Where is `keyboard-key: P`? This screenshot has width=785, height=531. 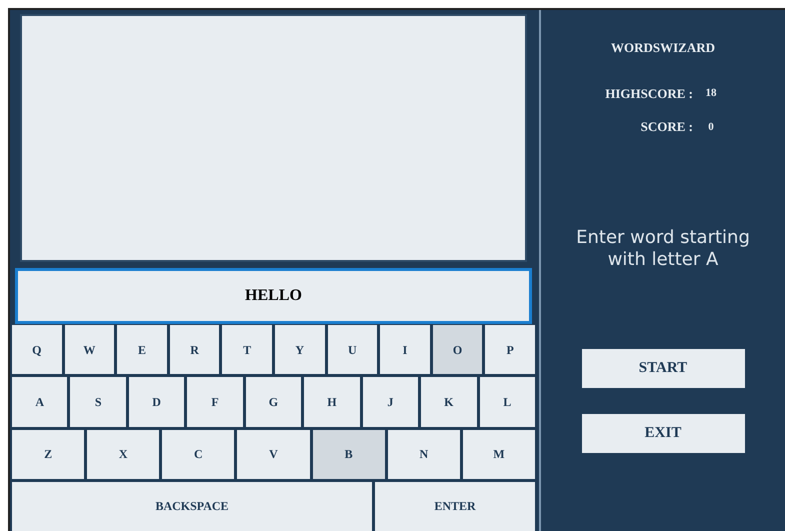
keyboard-key: P is located at coordinates (510, 349).